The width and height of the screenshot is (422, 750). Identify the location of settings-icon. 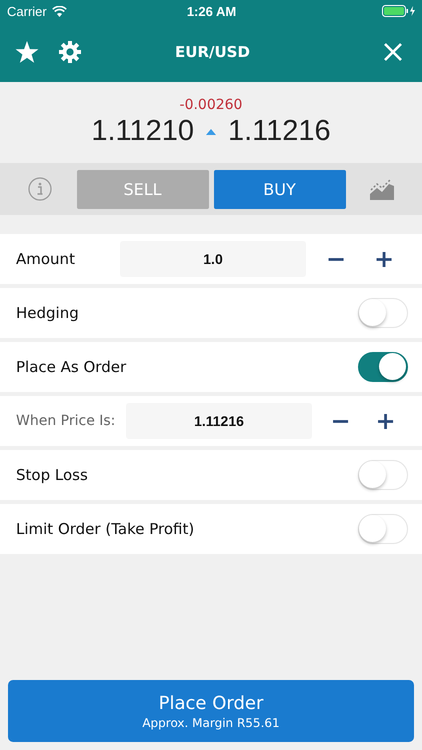
(70, 52).